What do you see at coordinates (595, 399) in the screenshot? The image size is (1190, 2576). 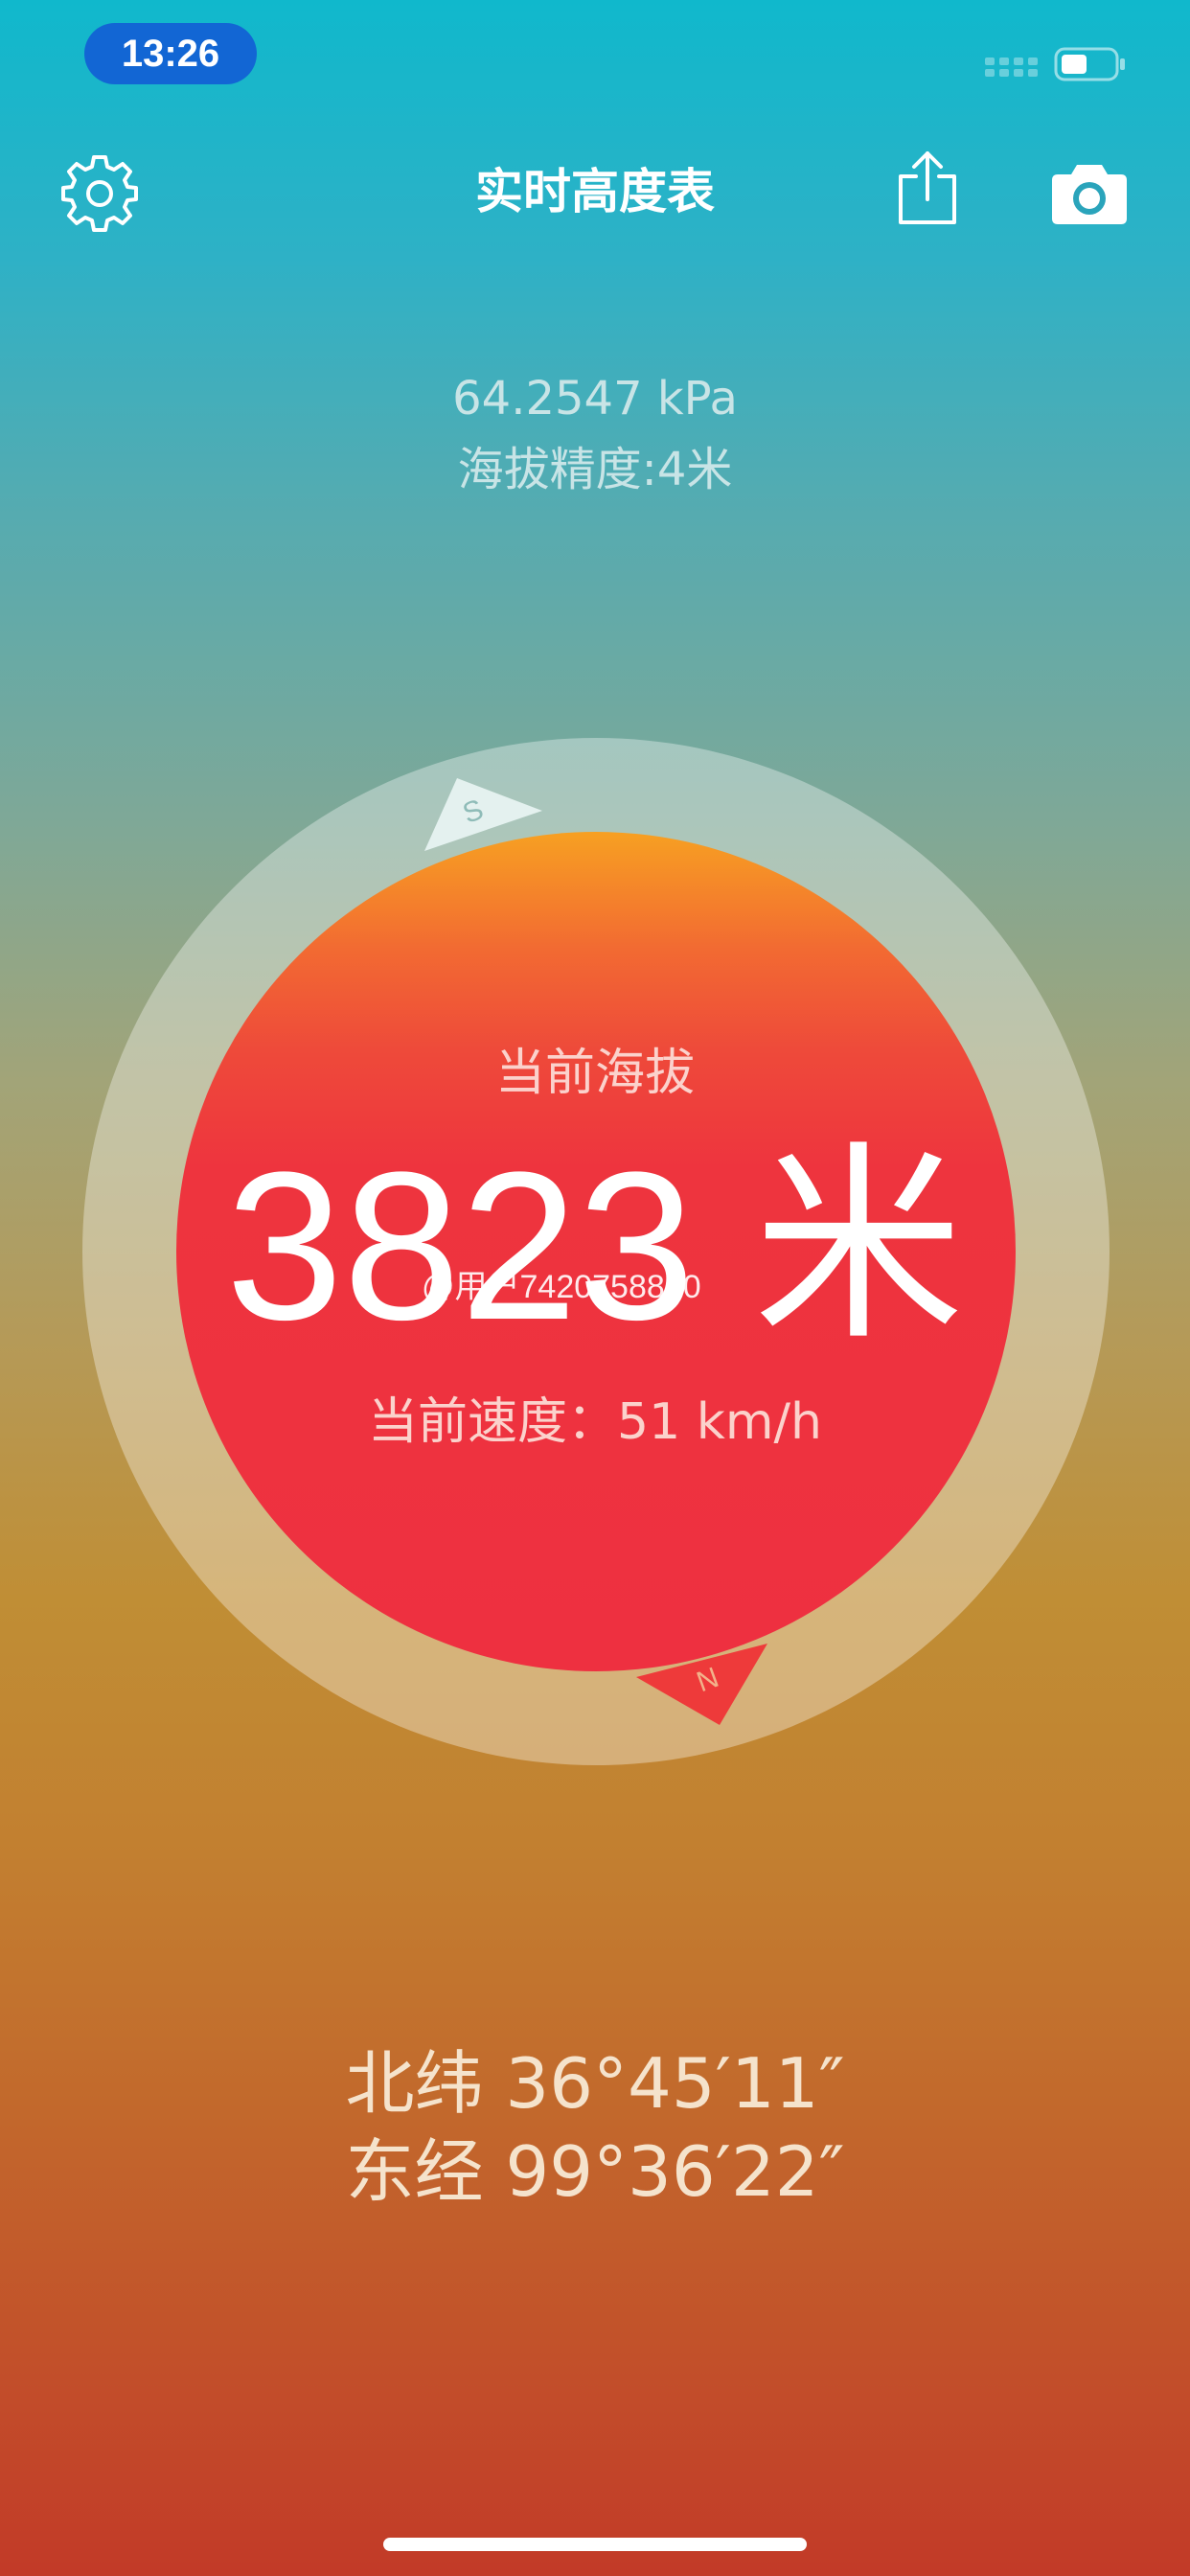 I see `pressure-reading: 64.2547 kPa` at bounding box center [595, 399].